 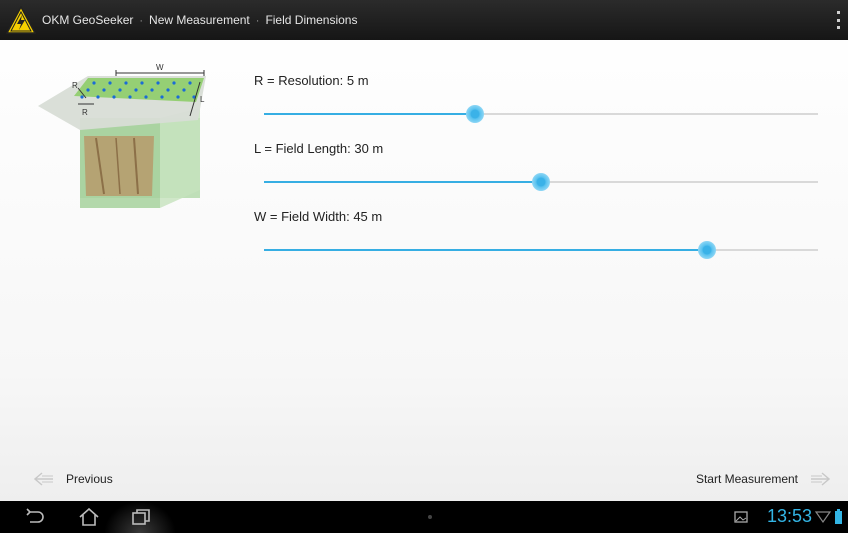 What do you see at coordinates (741, 517) in the screenshot?
I see `gallery-notification-icon` at bounding box center [741, 517].